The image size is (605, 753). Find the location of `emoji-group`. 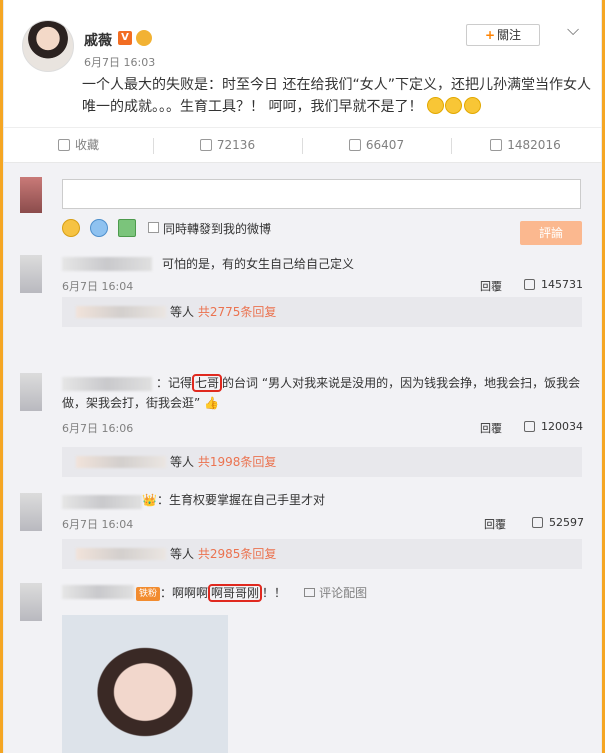

emoji-group is located at coordinates (453, 109).